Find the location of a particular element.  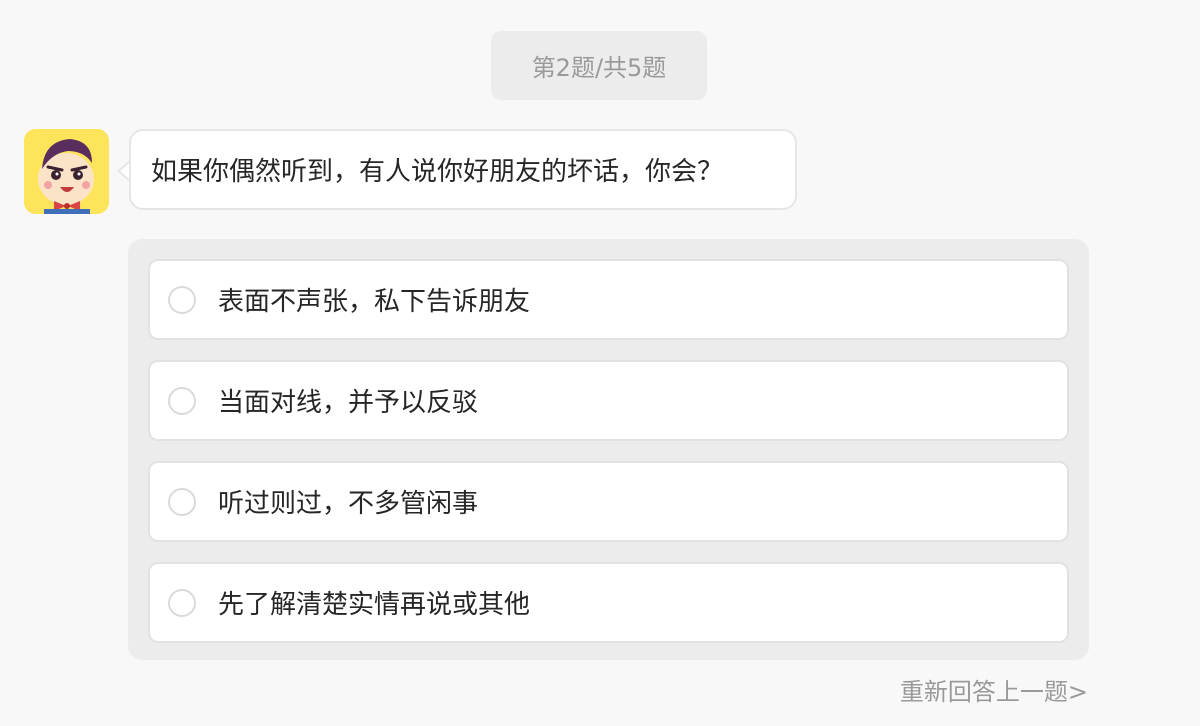

progress-indicator: 第2题/共5题 is located at coordinates (599, 65).